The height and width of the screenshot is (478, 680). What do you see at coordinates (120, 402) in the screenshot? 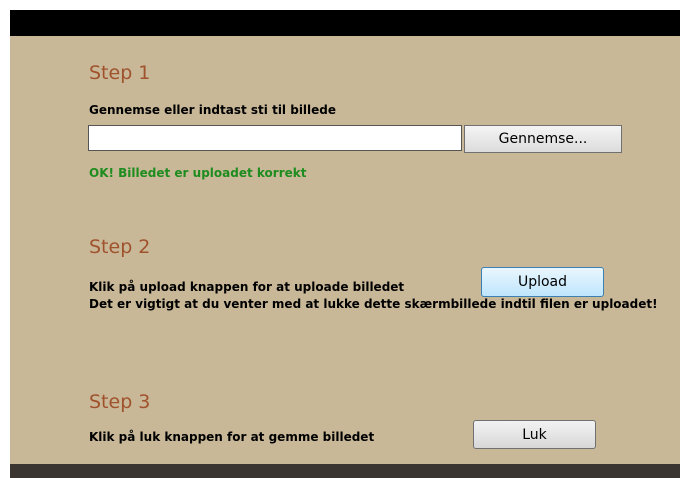
I see `step3-title: Step 3` at bounding box center [120, 402].